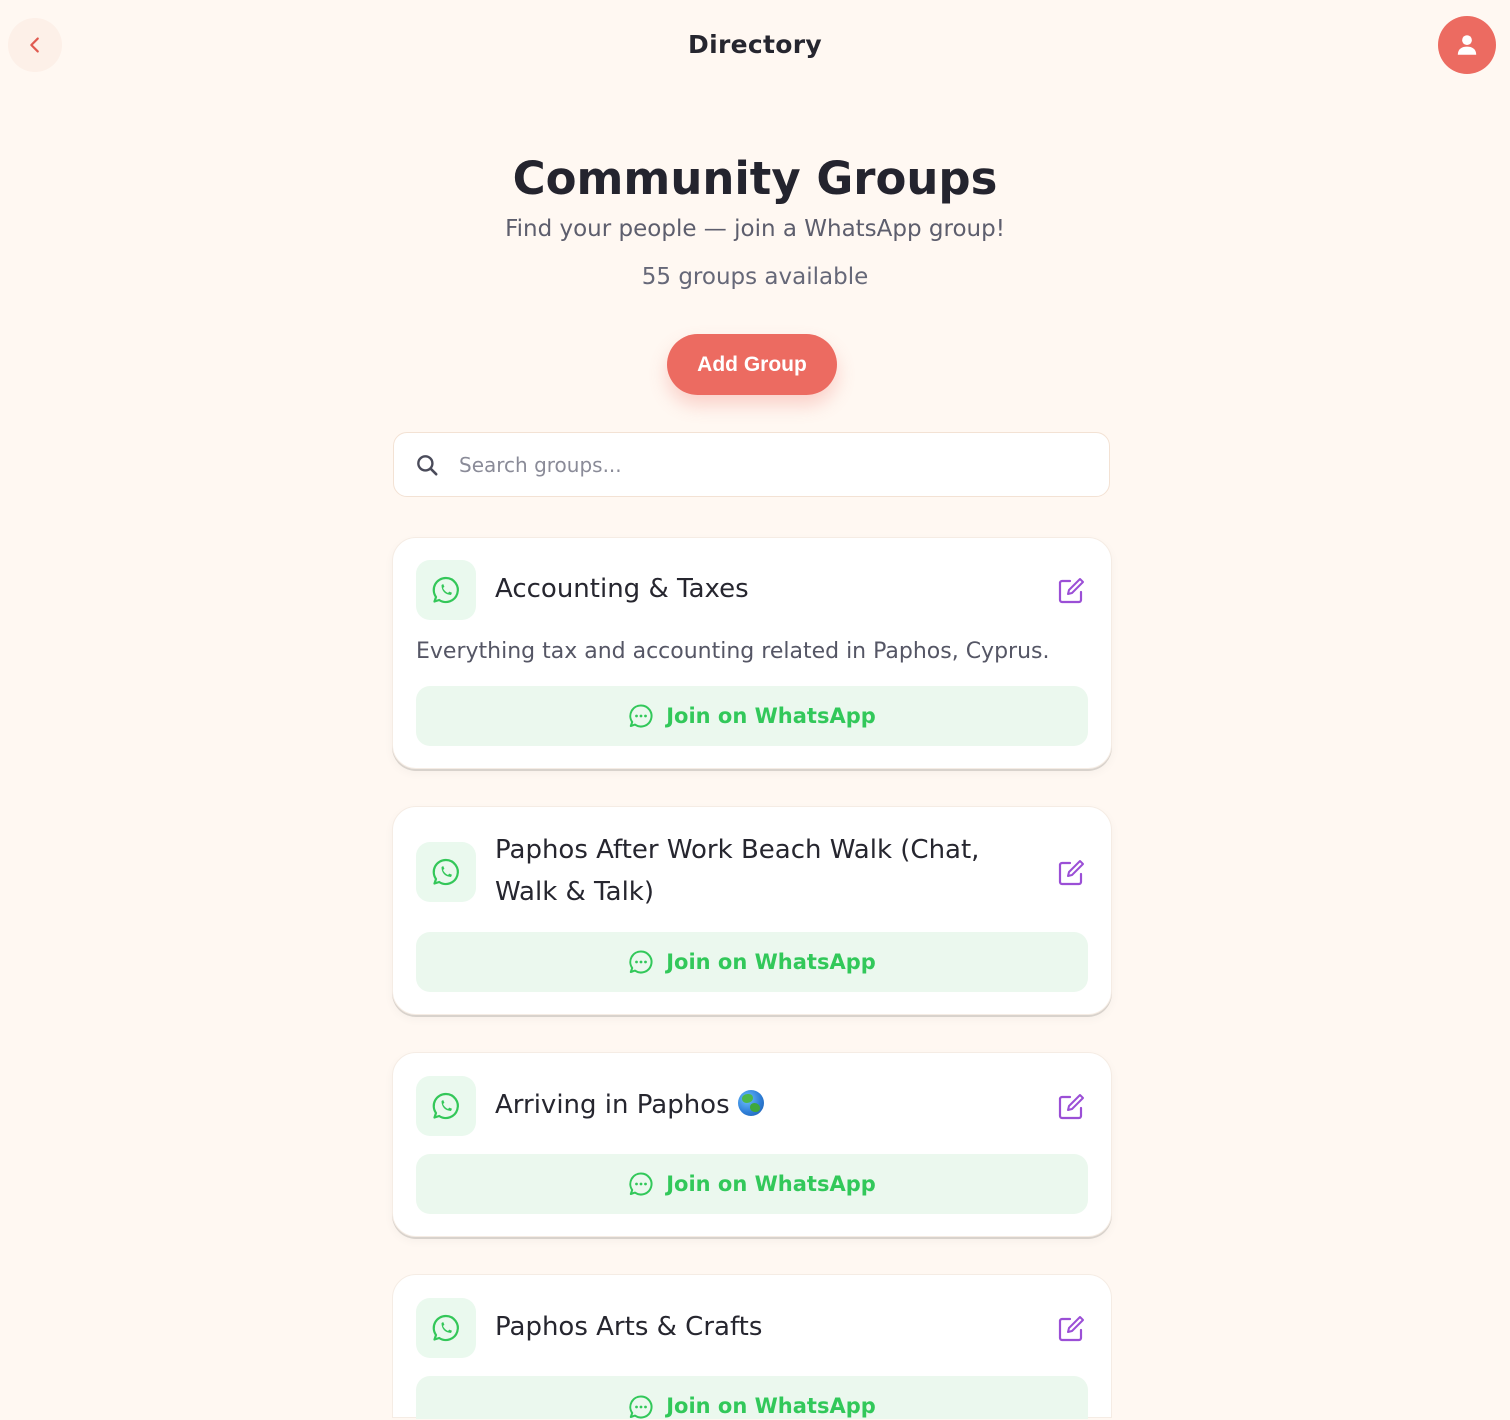 This screenshot has width=1510, height=1420. Describe the element at coordinates (769, 464) in the screenshot. I see `search-input` at that location.